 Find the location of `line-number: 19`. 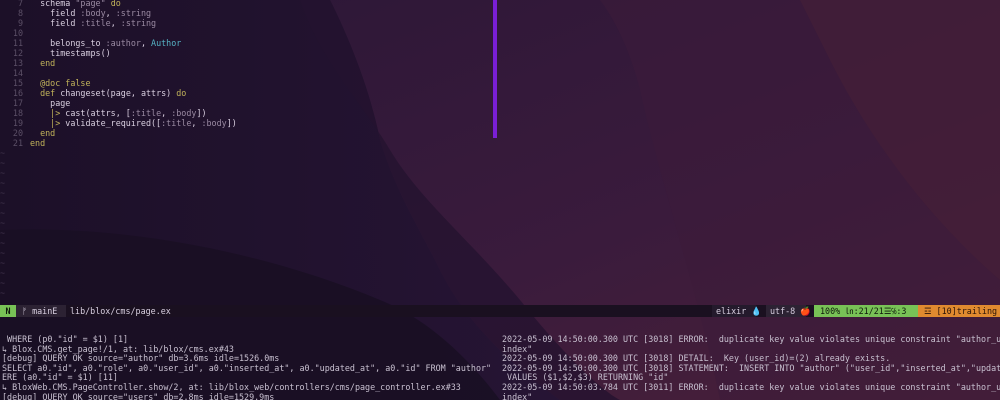

line-number: 19 is located at coordinates (17, 123).